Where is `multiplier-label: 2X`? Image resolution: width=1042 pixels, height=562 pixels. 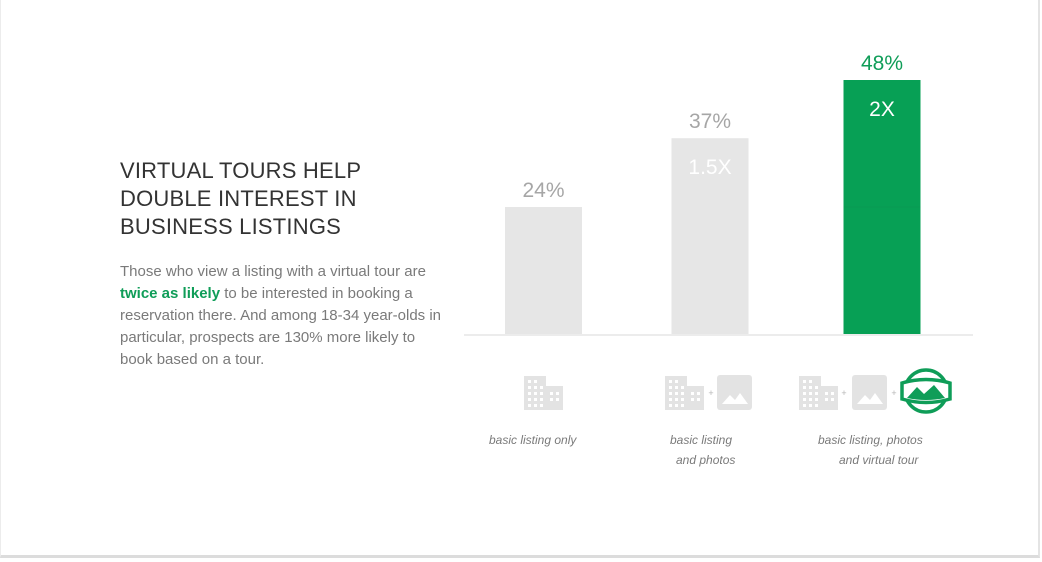
multiplier-label: 2X is located at coordinates (882, 109).